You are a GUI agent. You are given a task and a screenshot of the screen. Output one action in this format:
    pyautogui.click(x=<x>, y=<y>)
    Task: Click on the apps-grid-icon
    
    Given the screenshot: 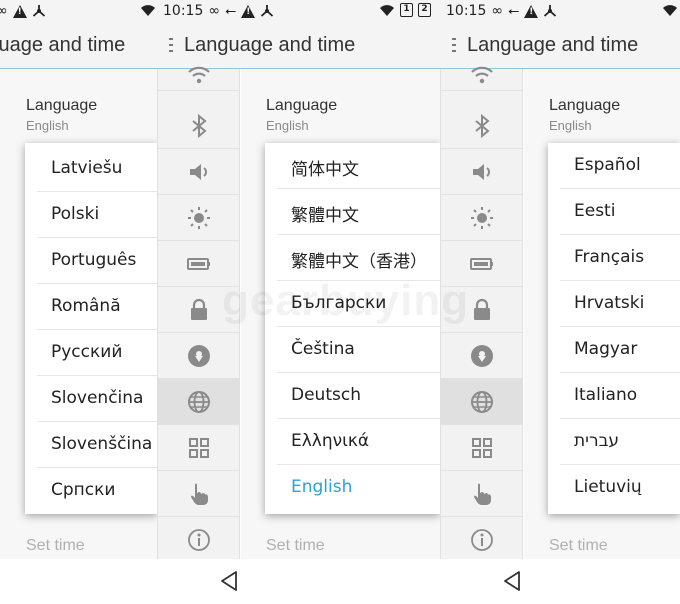 What is the action you would take?
    pyautogui.click(x=198, y=447)
    